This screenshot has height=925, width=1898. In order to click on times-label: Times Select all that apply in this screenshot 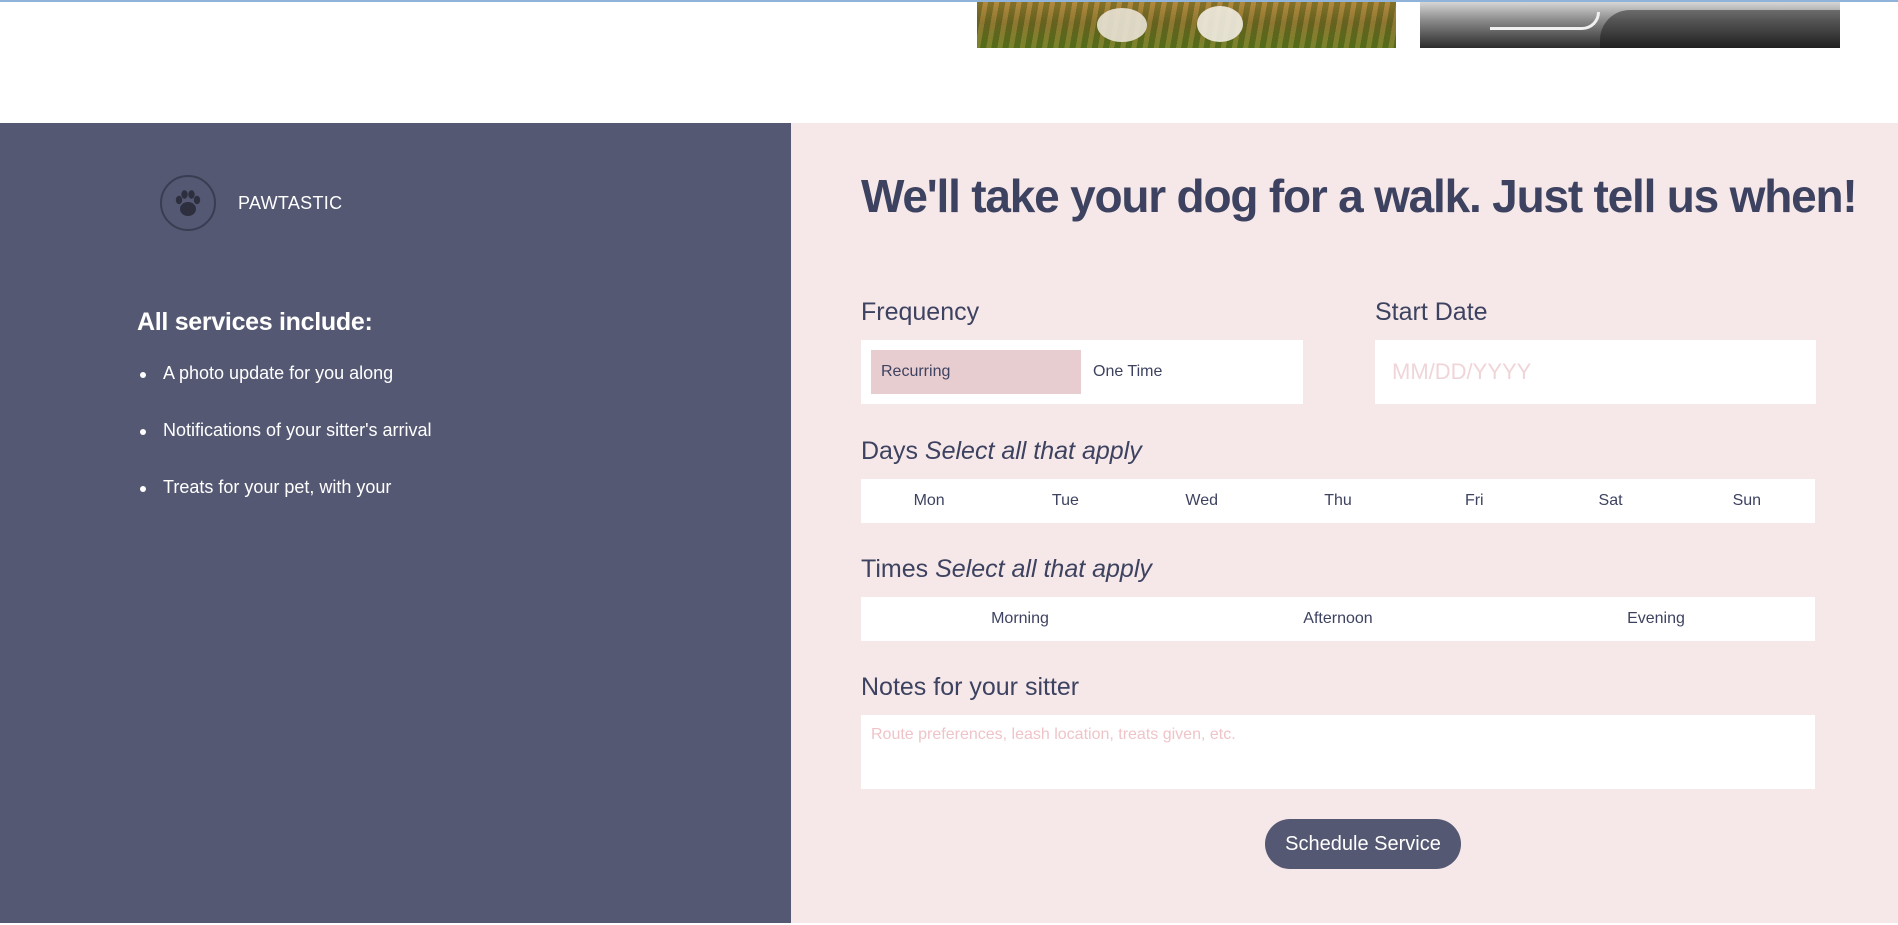, I will do `click(1006, 569)`.